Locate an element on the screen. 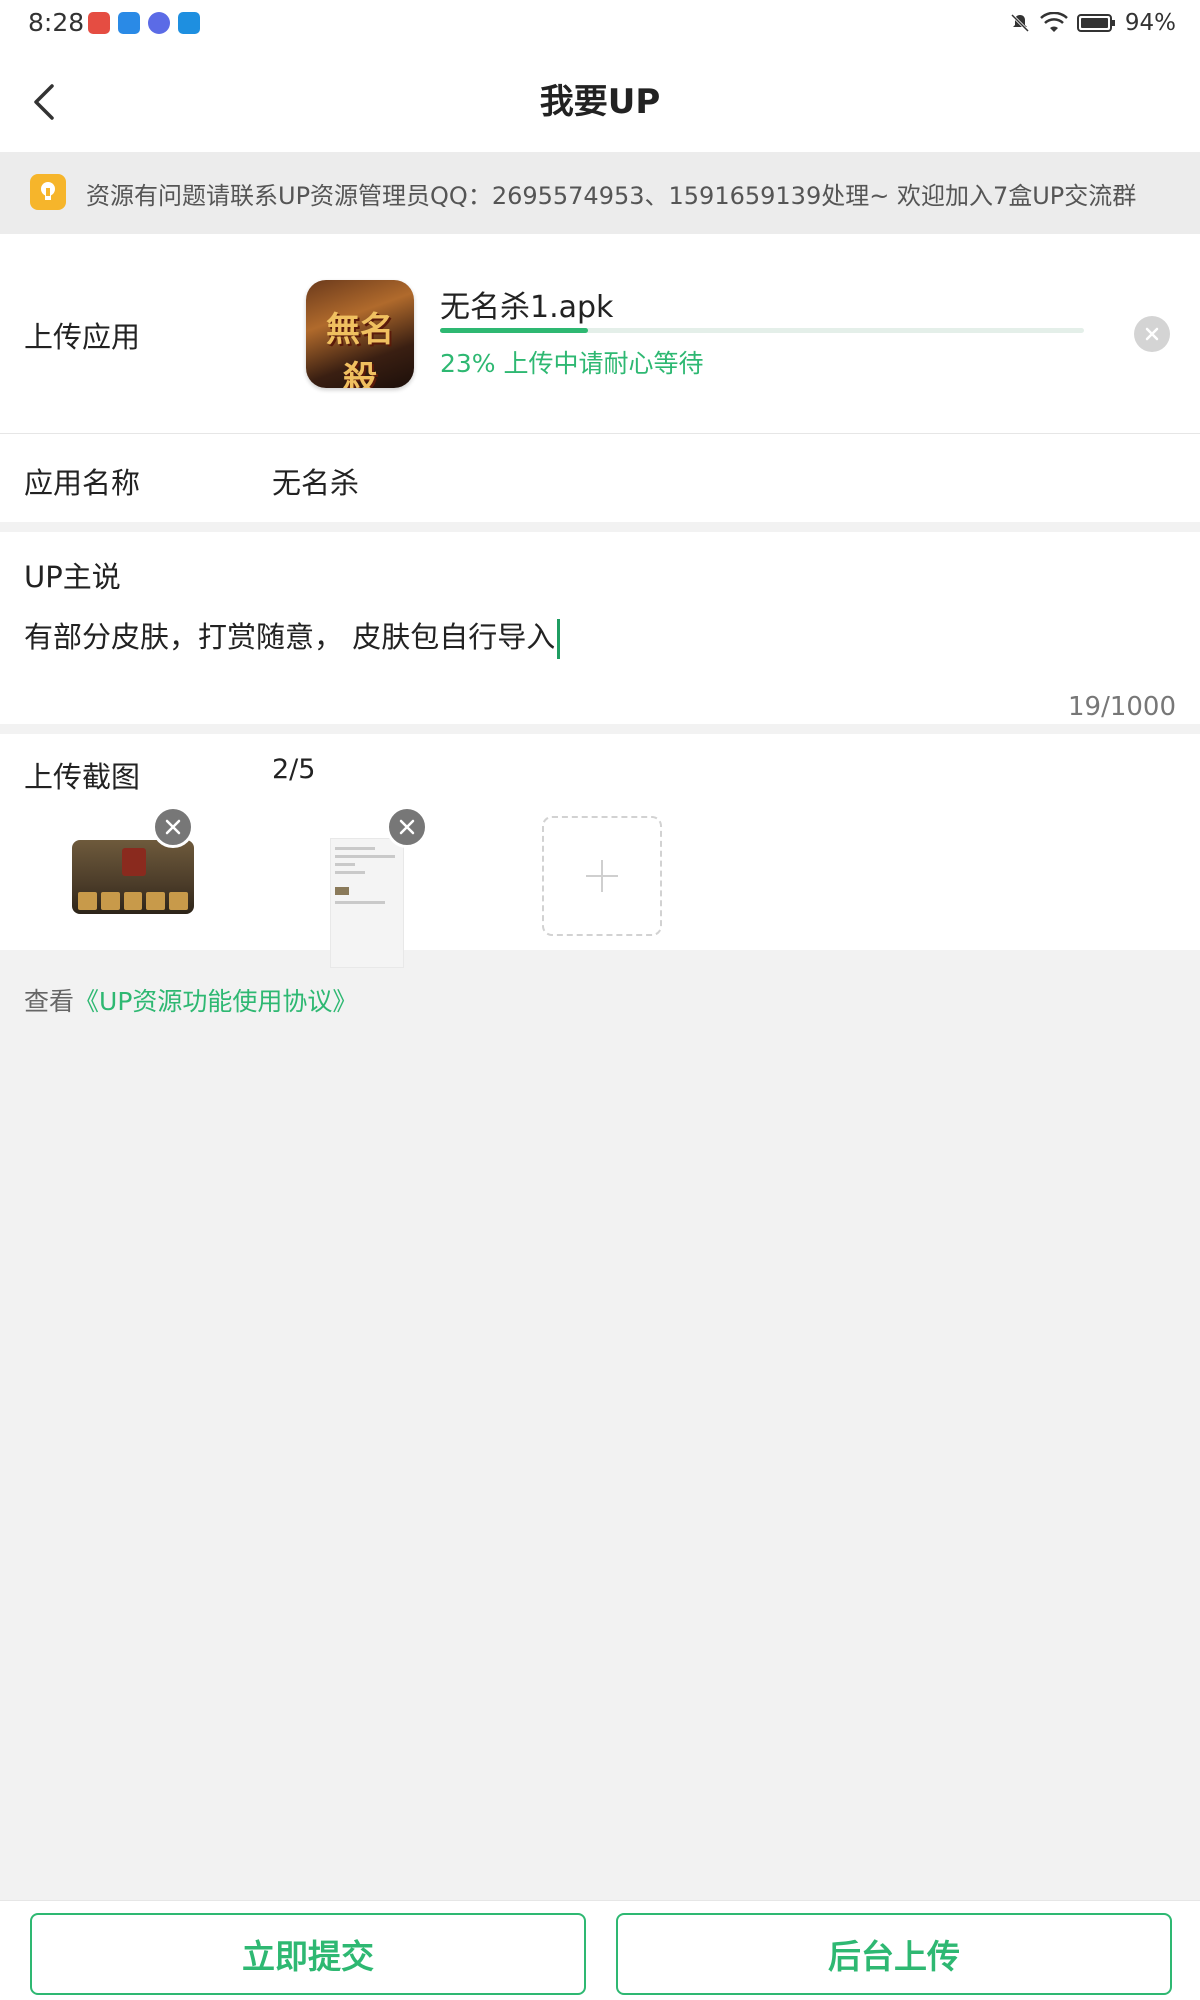 This screenshot has height=2000, width=1200. upload-progress-bar is located at coordinates (762, 330).